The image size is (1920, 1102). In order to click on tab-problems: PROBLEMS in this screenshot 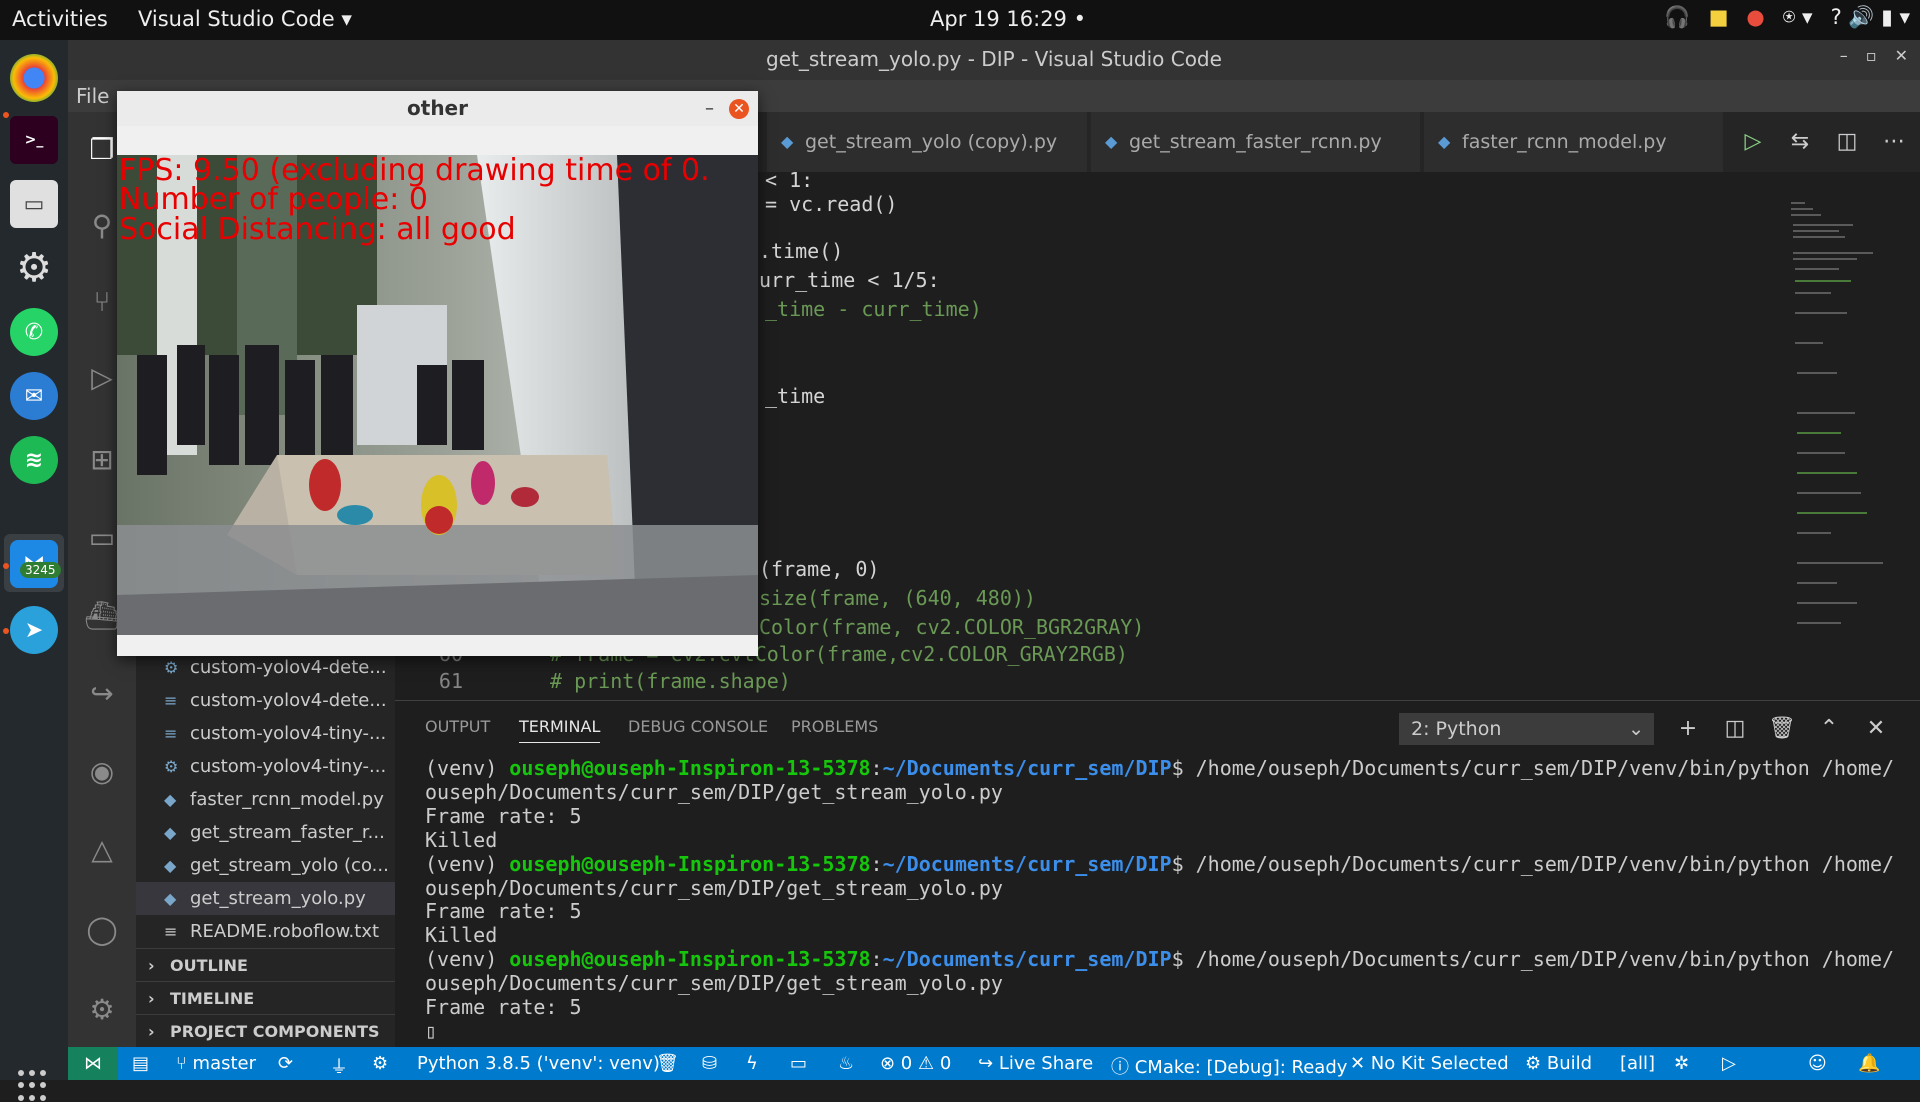, I will do `click(834, 726)`.